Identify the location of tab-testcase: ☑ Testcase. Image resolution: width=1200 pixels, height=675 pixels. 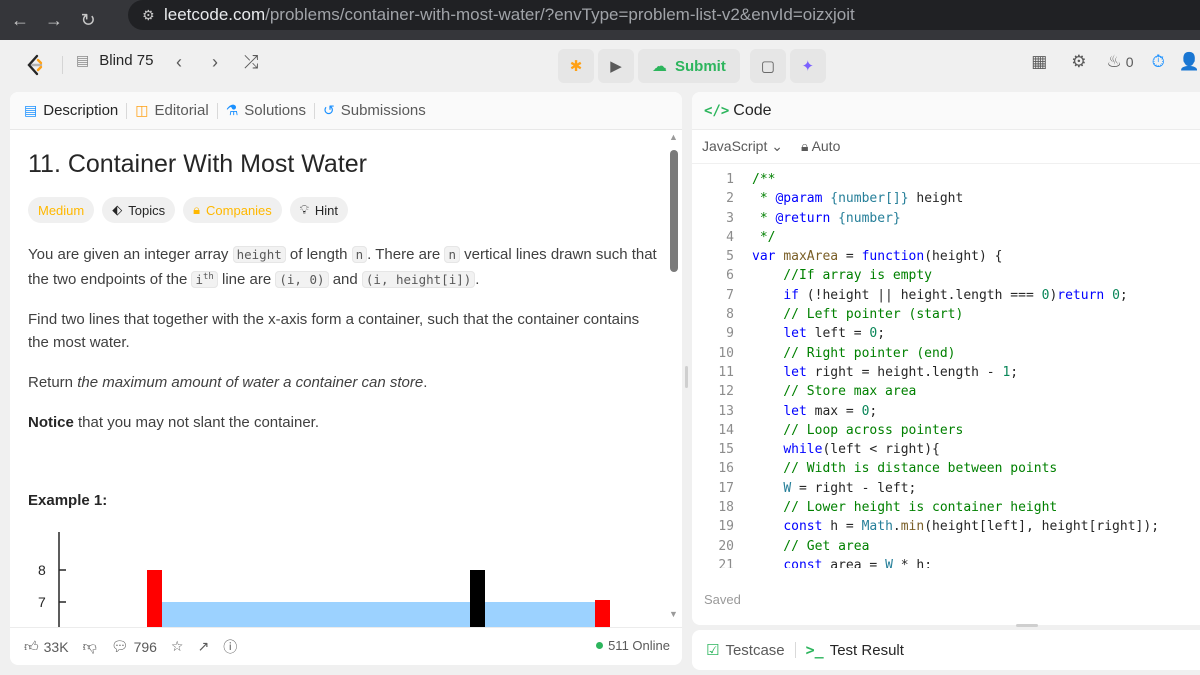
(745, 650).